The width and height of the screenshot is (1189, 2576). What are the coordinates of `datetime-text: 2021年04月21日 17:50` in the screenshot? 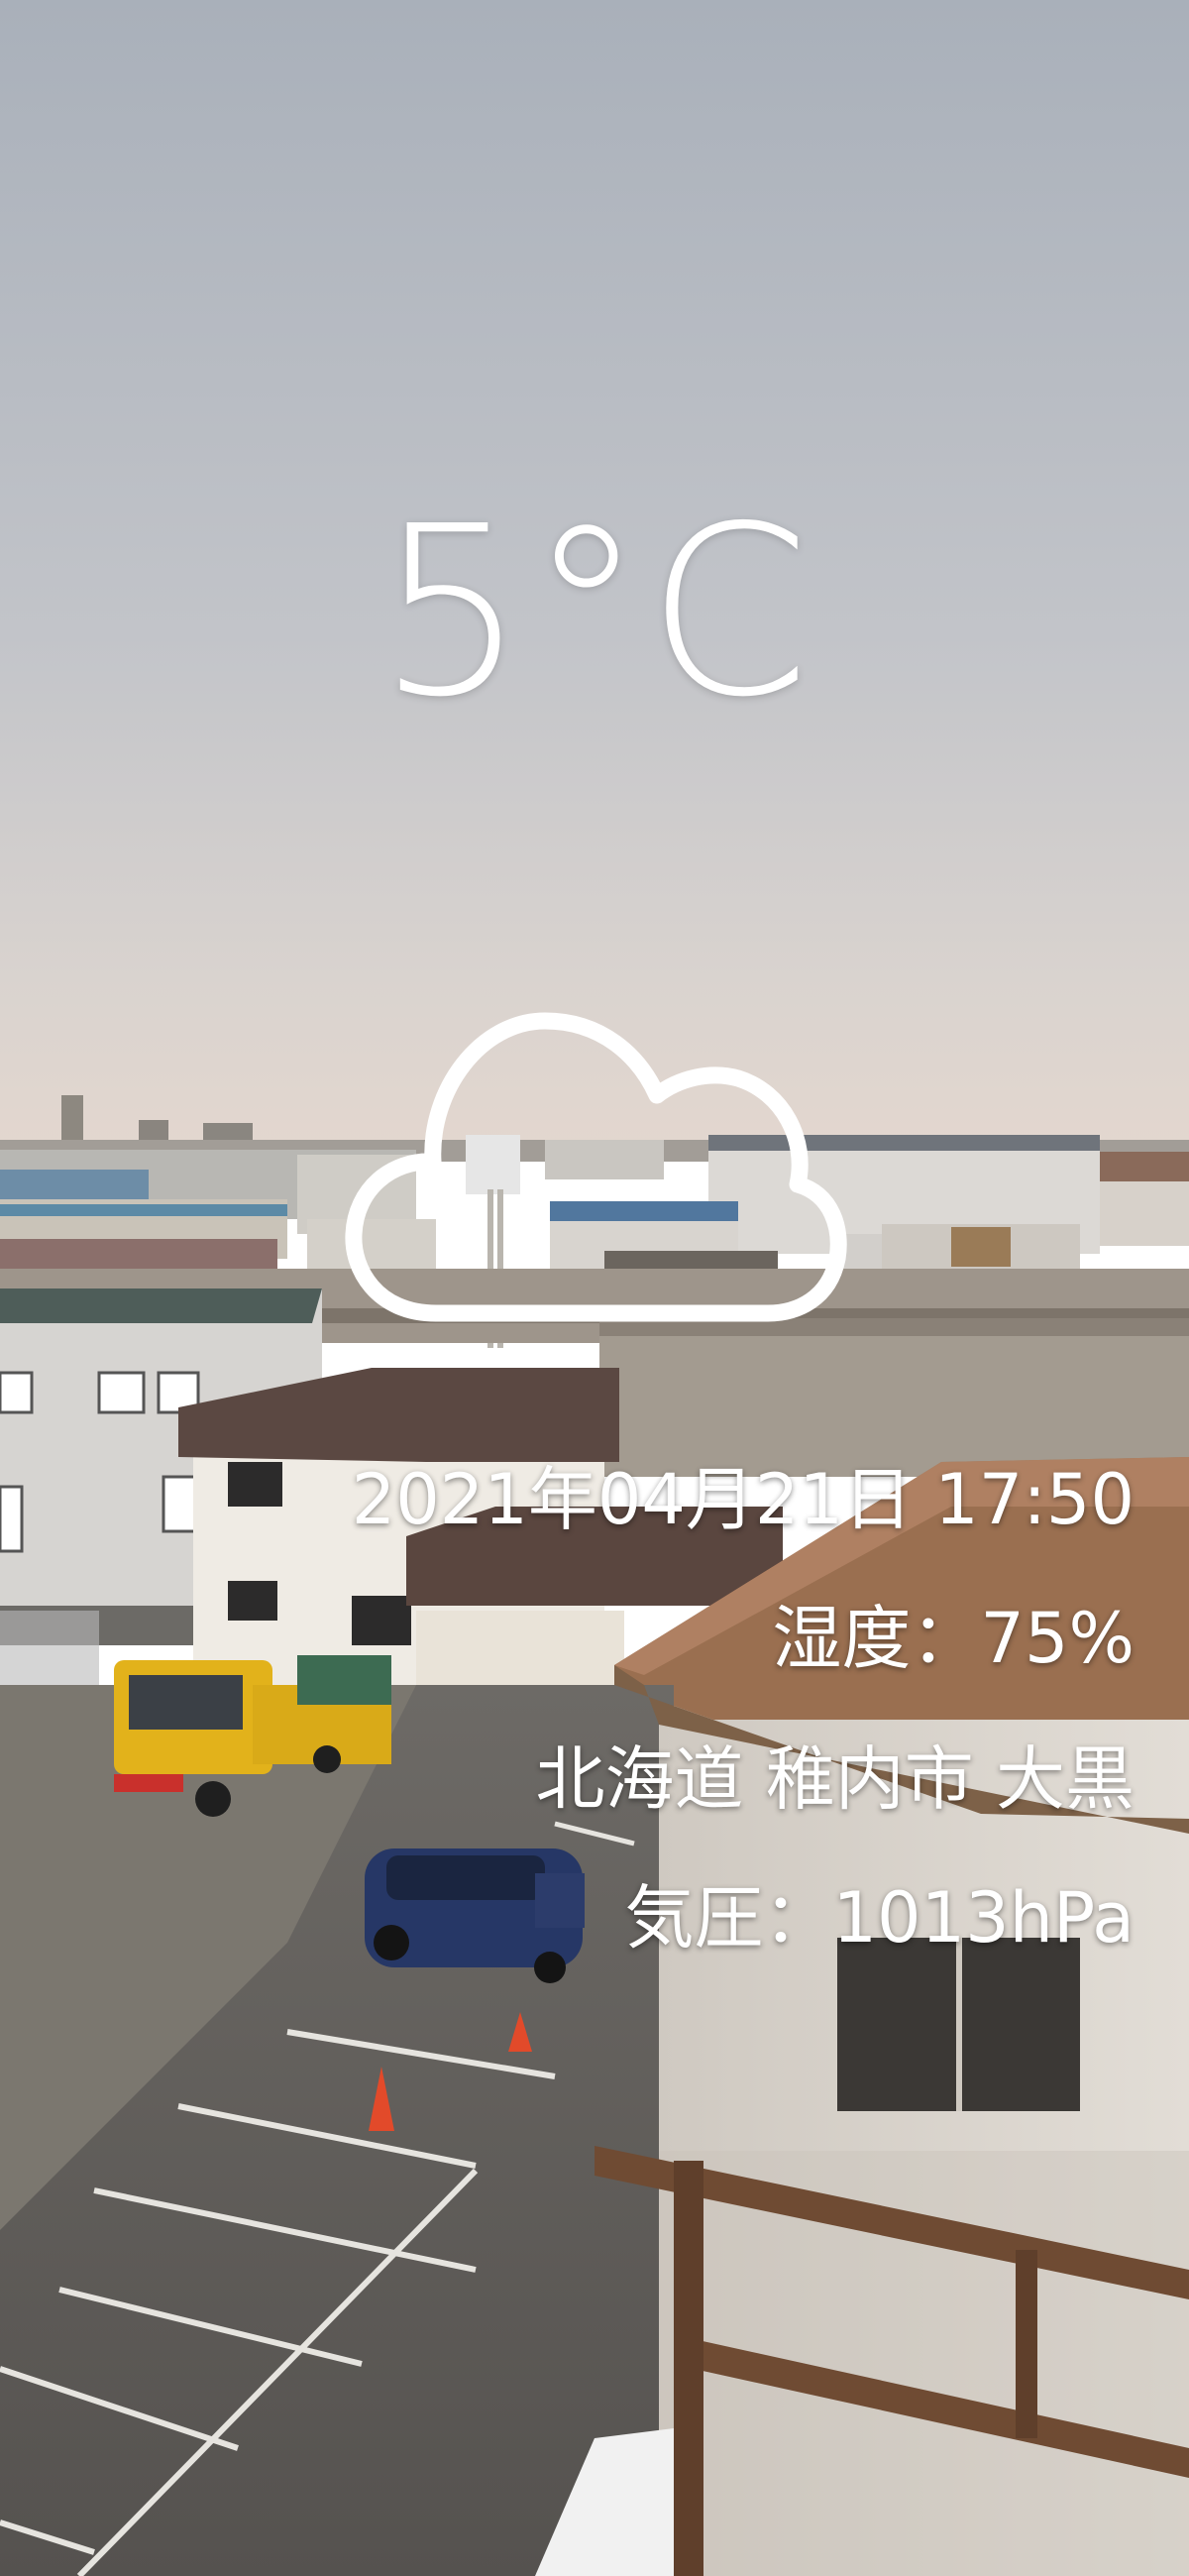 It's located at (743, 1499).